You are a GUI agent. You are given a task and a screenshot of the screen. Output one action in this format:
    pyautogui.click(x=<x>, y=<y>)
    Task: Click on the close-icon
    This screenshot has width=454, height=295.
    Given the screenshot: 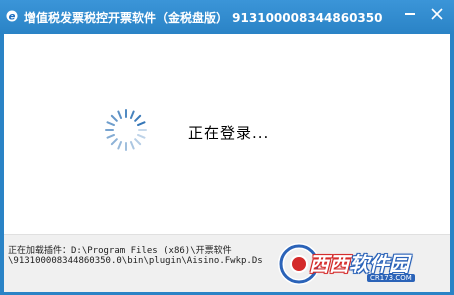 What is the action you would take?
    pyautogui.click(x=437, y=14)
    